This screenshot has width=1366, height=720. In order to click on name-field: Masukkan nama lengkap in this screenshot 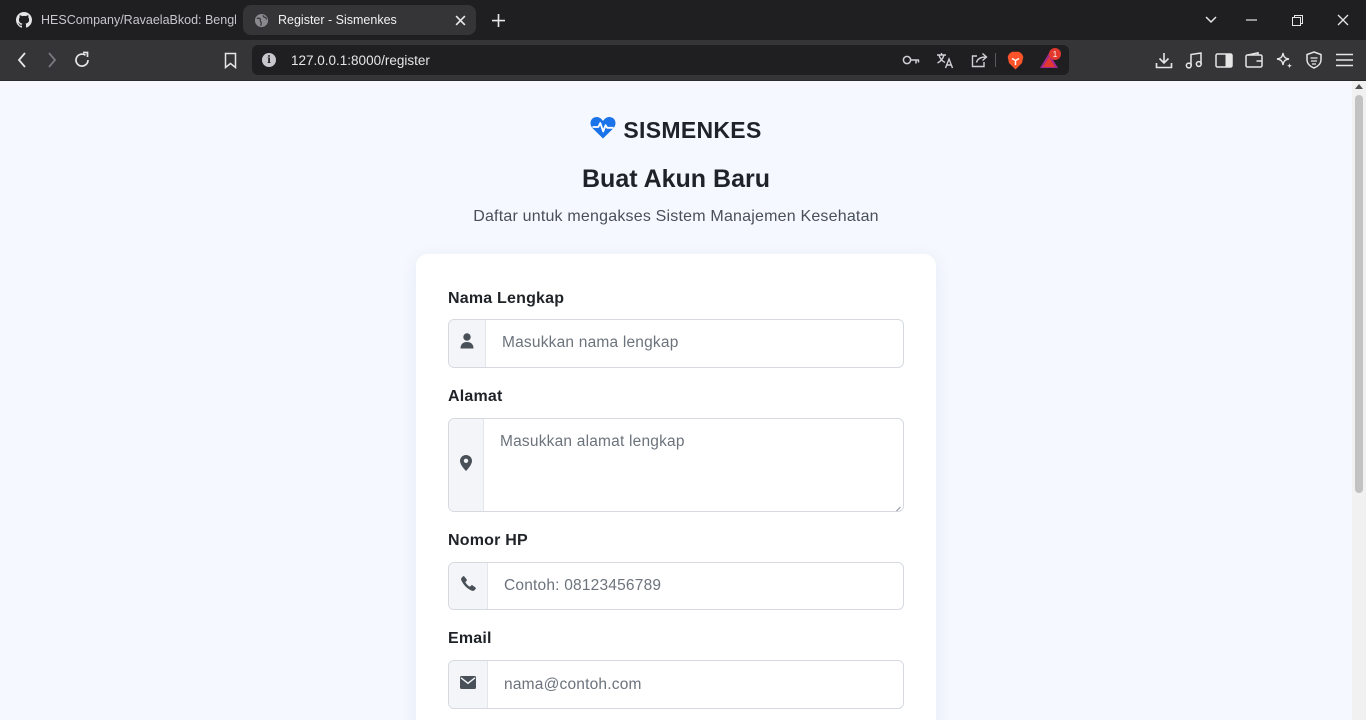, I will do `click(676, 343)`.